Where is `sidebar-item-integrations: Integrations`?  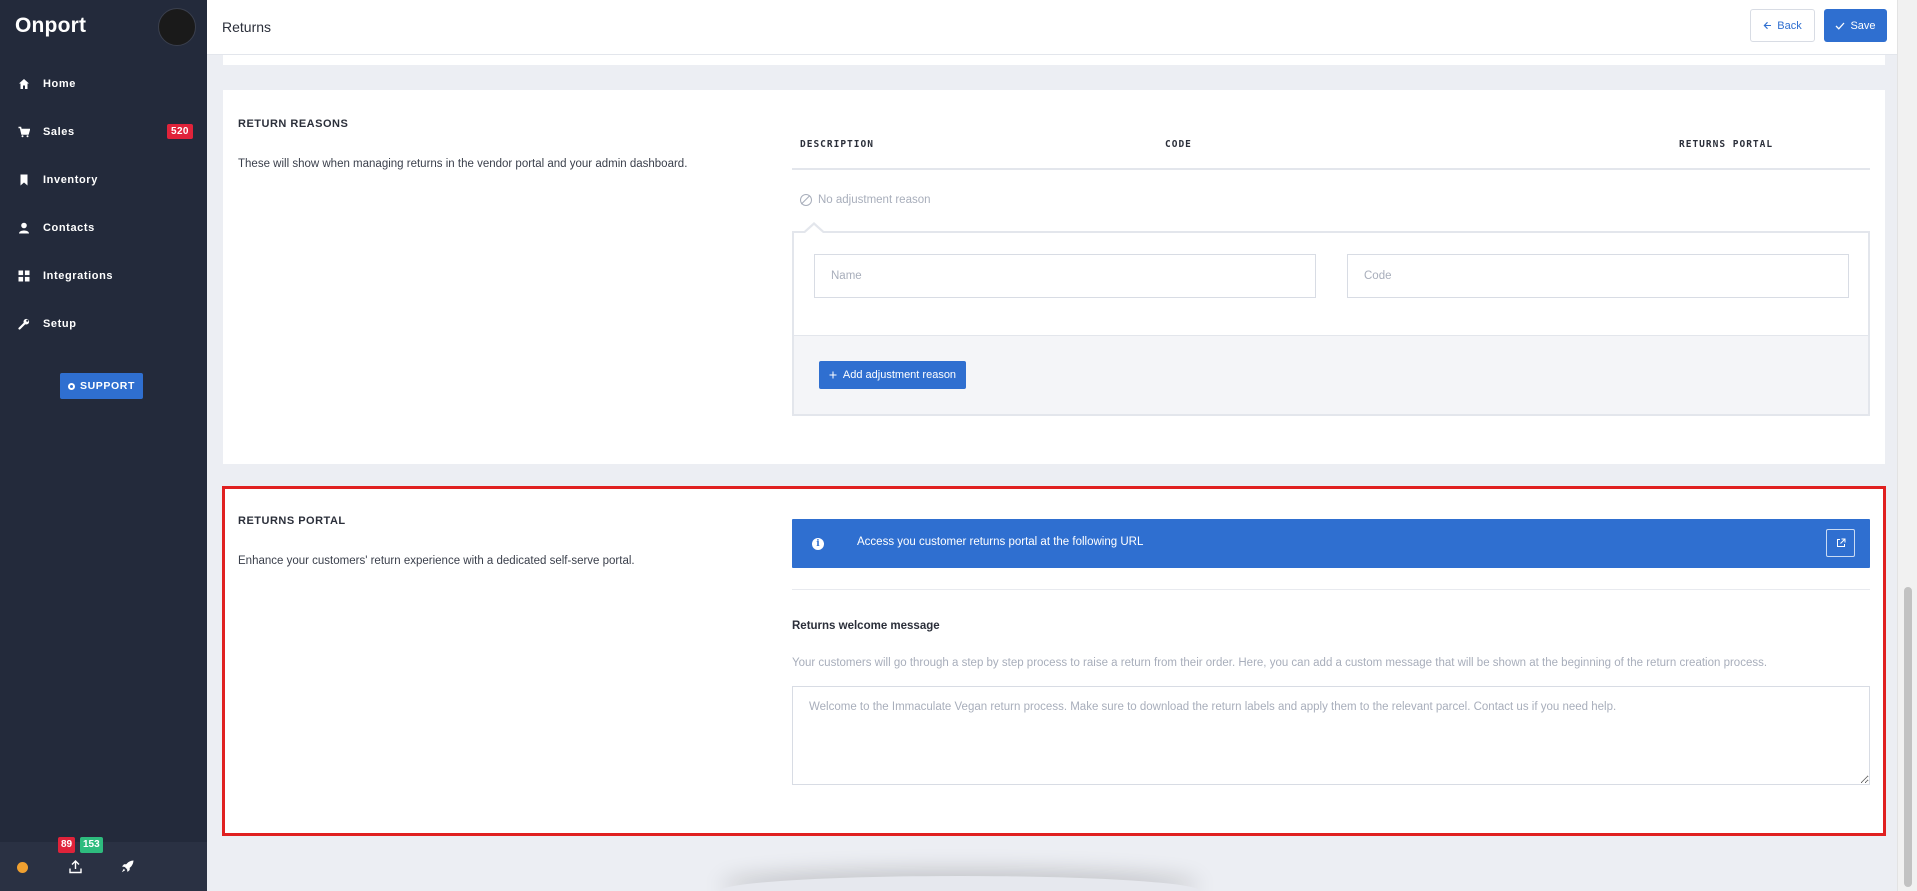
sidebar-item-integrations: Integrations is located at coordinates (103, 276).